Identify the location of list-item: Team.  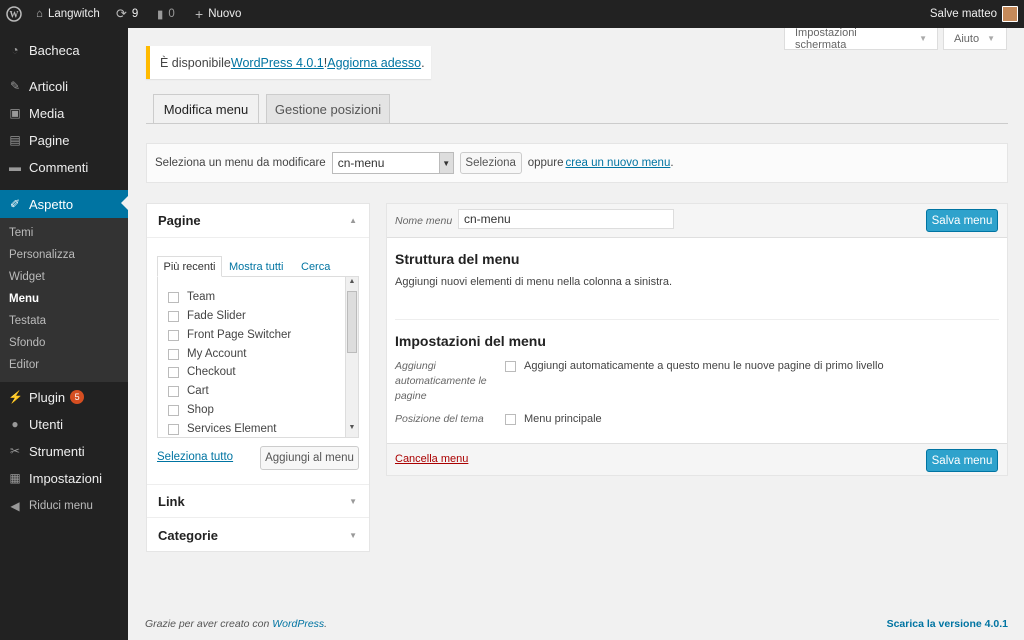
(191, 297).